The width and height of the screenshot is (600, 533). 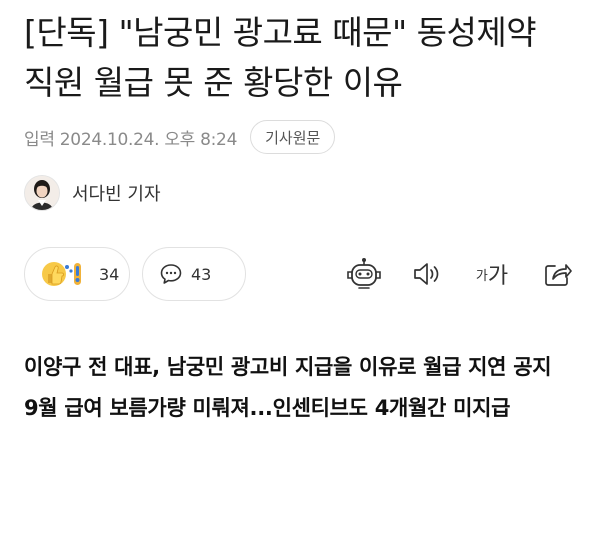 I want to click on reaction-button: 34, so click(x=77, y=274).